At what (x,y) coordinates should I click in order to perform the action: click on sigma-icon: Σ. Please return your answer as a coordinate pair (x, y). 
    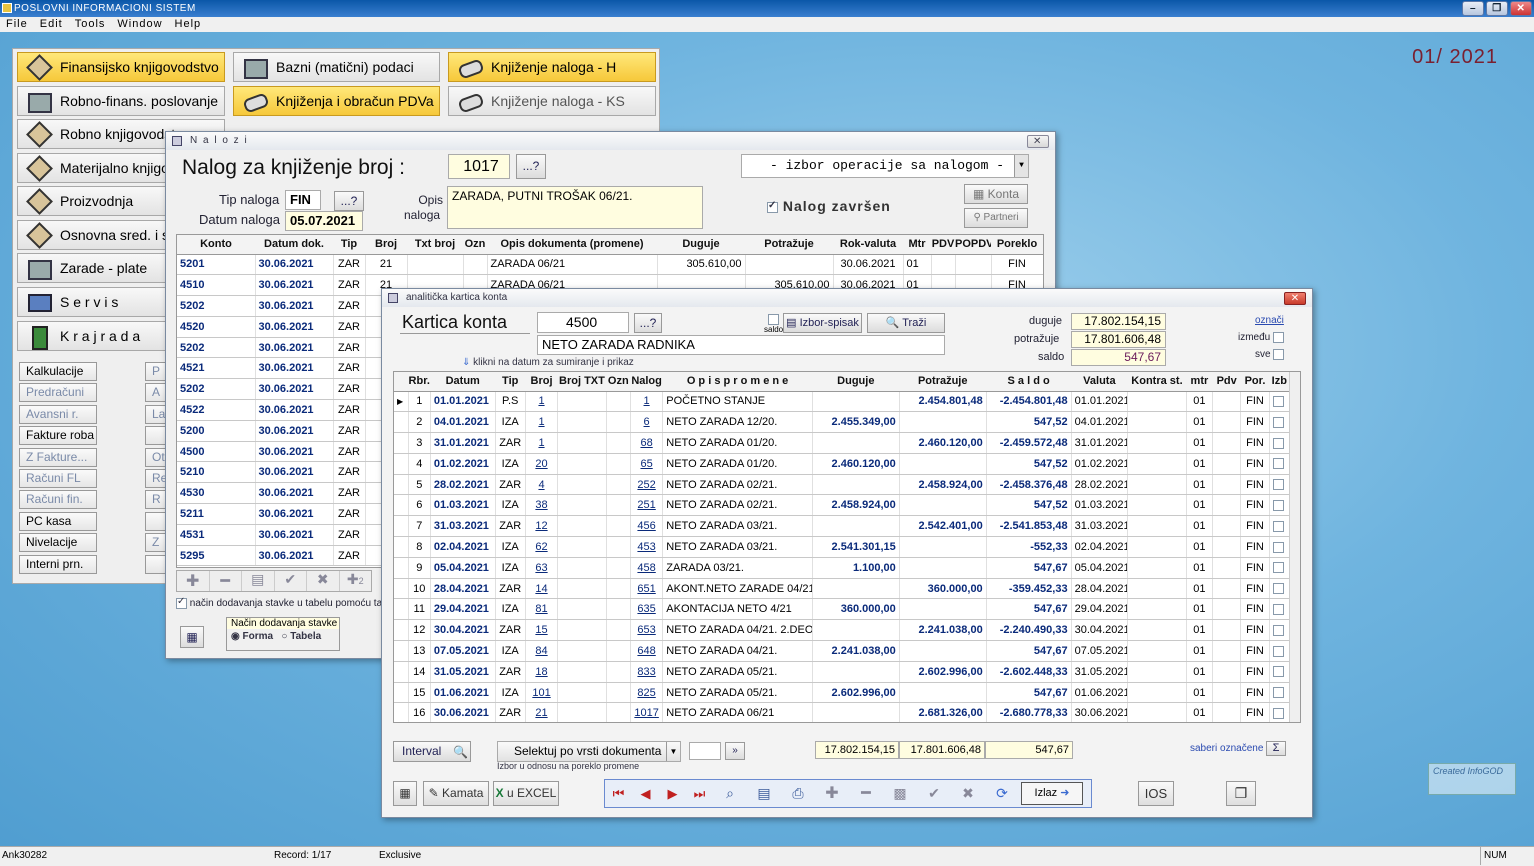
    Looking at the image, I should click on (1276, 748).